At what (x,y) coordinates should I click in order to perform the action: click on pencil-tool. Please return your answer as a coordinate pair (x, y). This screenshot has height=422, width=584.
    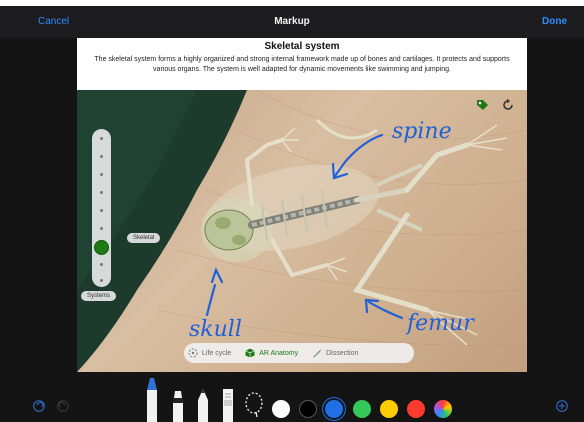
    Looking at the image, I should click on (203, 405).